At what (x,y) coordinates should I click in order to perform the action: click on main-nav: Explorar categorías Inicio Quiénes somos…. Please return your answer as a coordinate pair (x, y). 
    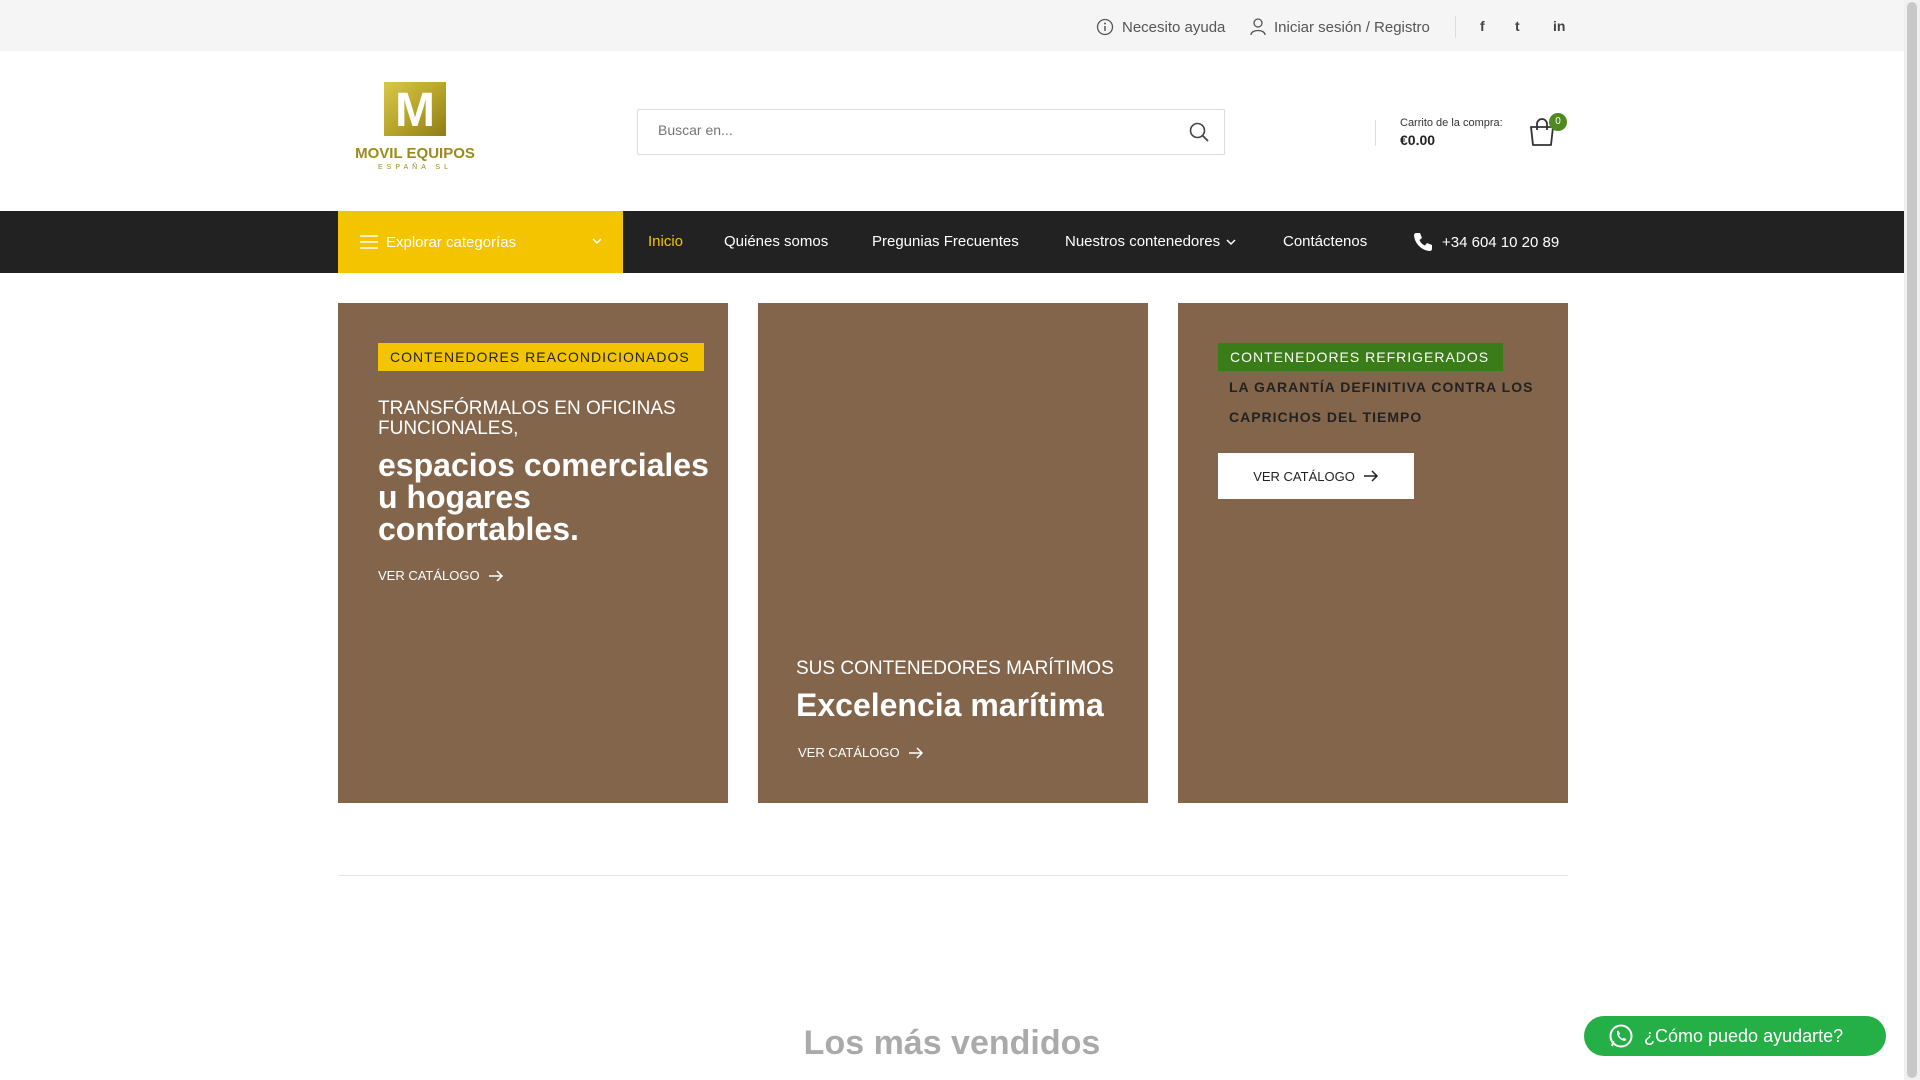
    Looking at the image, I should click on (952, 242).